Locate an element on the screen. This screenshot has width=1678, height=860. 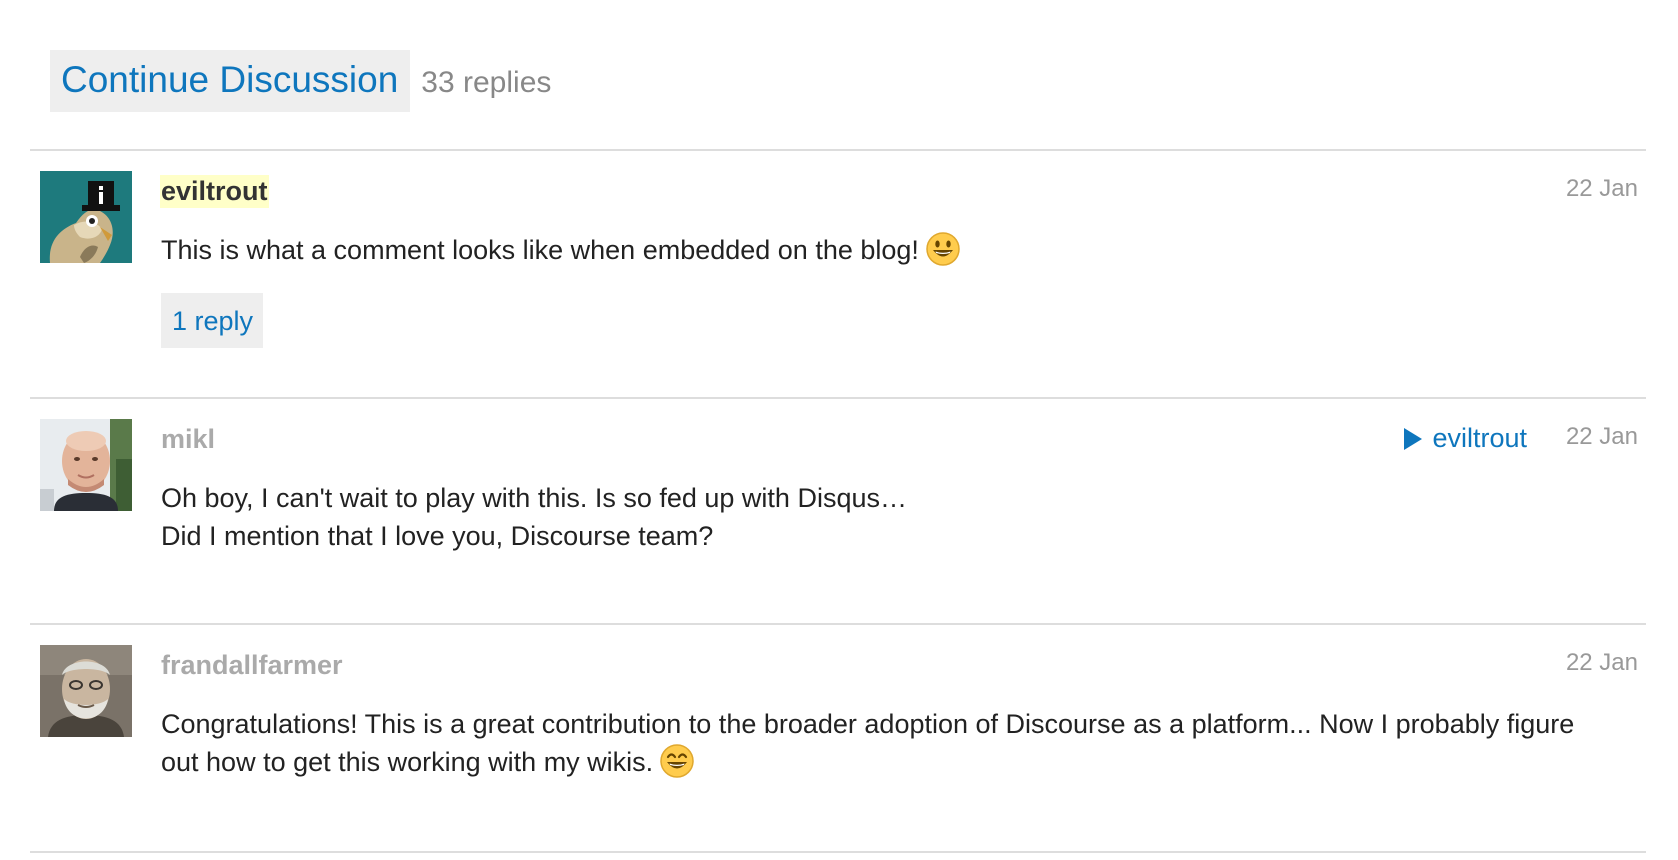
smile-emoji-icon is located at coordinates (677, 761).